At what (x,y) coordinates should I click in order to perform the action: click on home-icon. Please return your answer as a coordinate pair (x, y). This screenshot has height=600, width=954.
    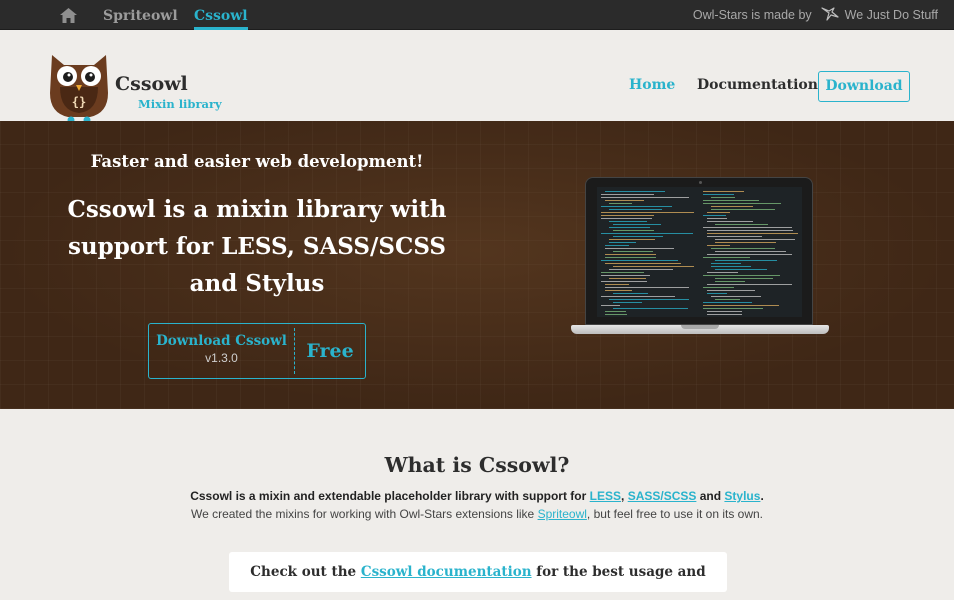
    Looking at the image, I should click on (68, 15).